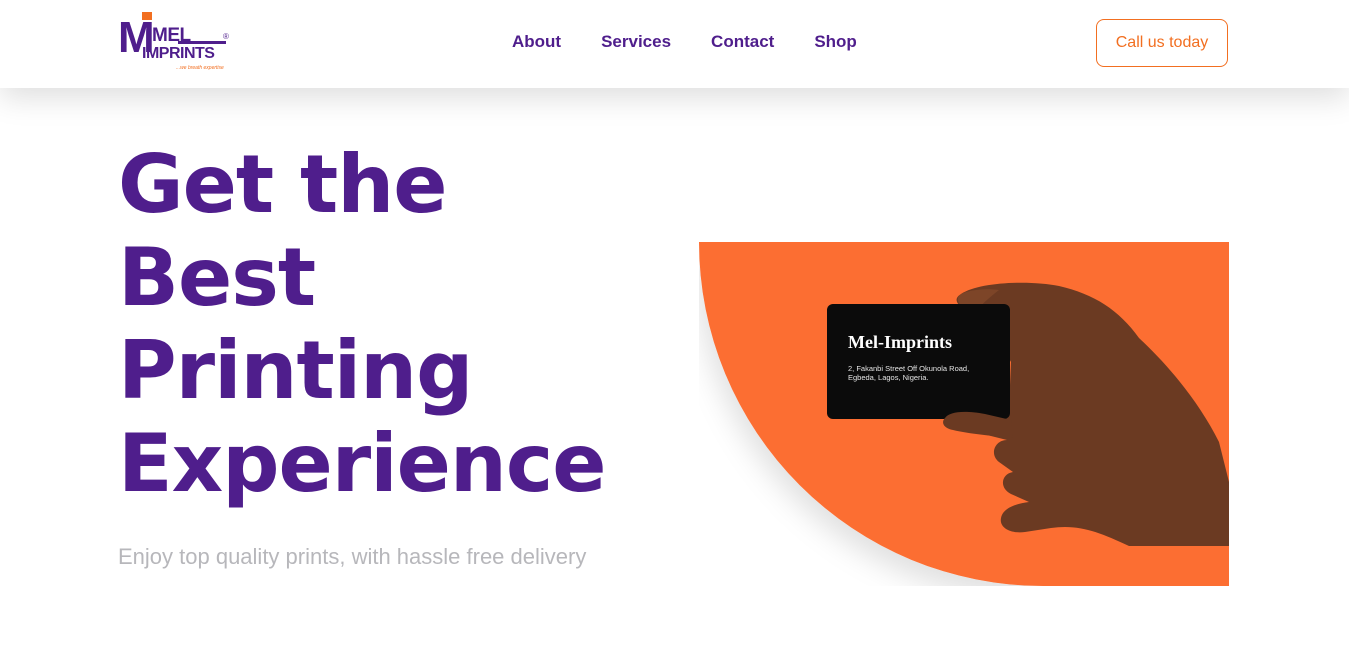 The image size is (1349, 660). Describe the element at coordinates (217, 277) in the screenshot. I see `hero-title-line: Best` at that location.